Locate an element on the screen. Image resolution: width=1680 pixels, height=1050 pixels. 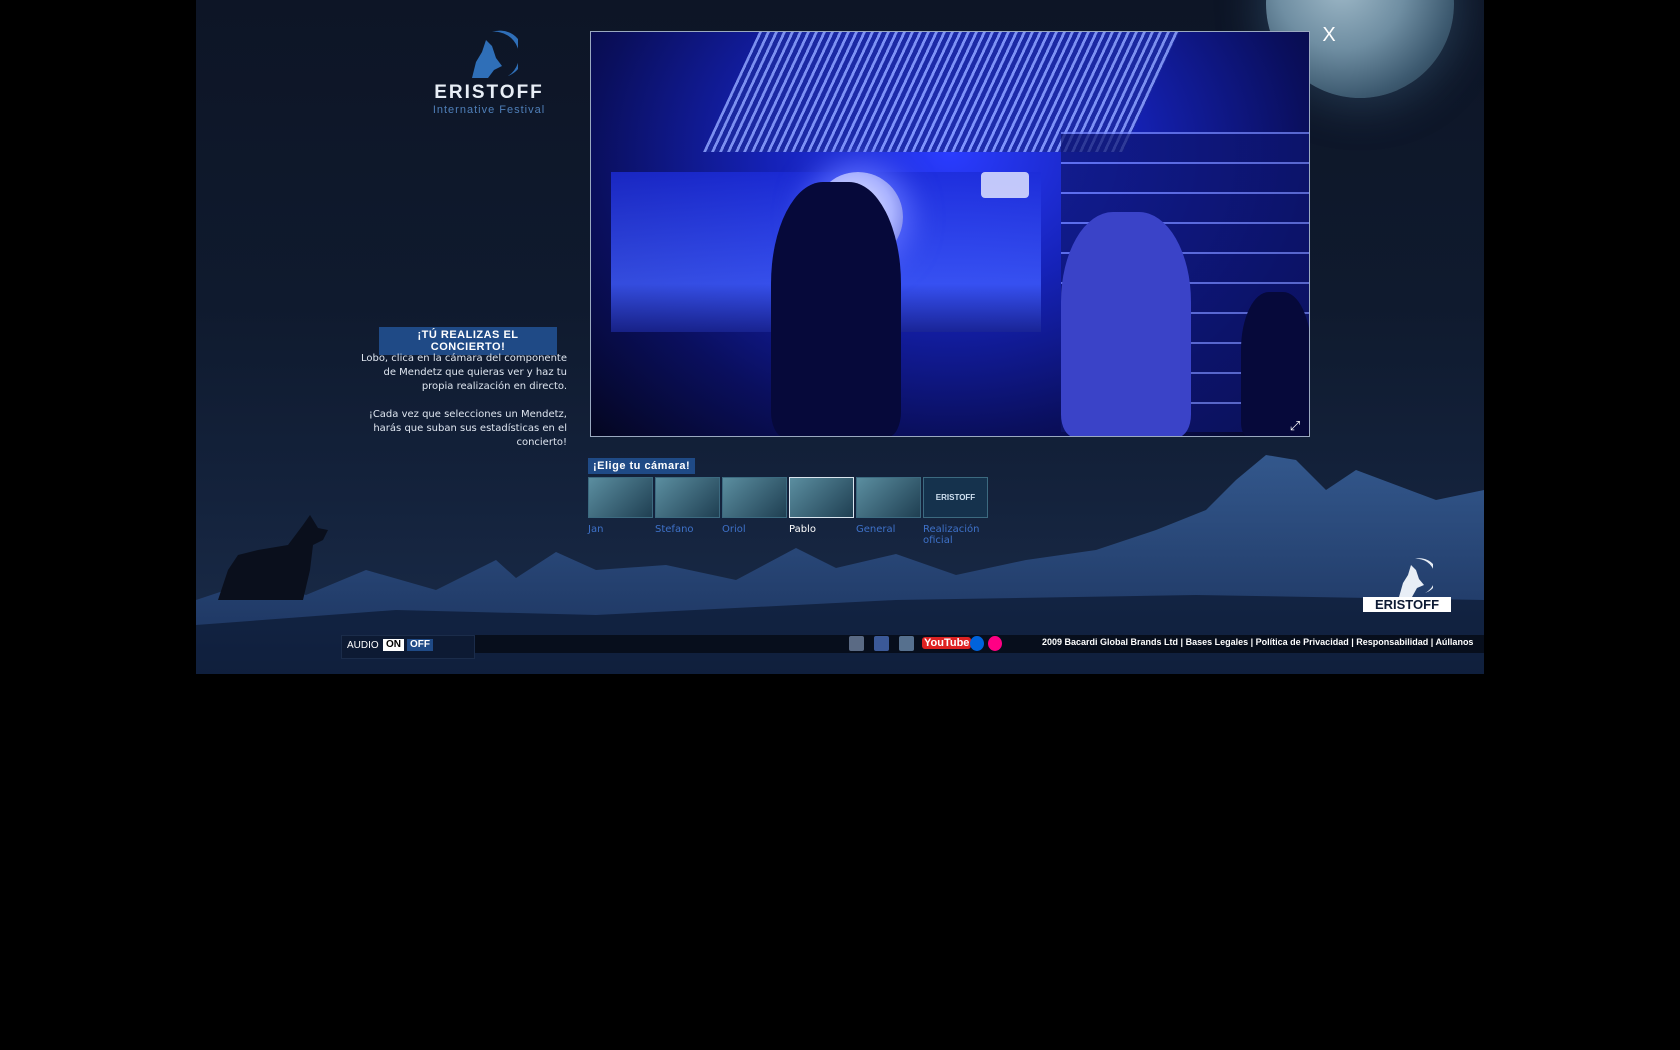
audio-off-button: OFF is located at coordinates (420, 645).